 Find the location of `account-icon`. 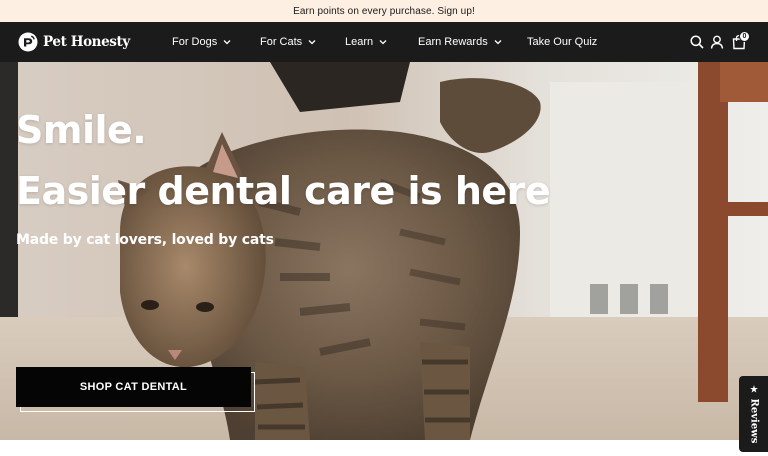

account-icon is located at coordinates (717, 42).